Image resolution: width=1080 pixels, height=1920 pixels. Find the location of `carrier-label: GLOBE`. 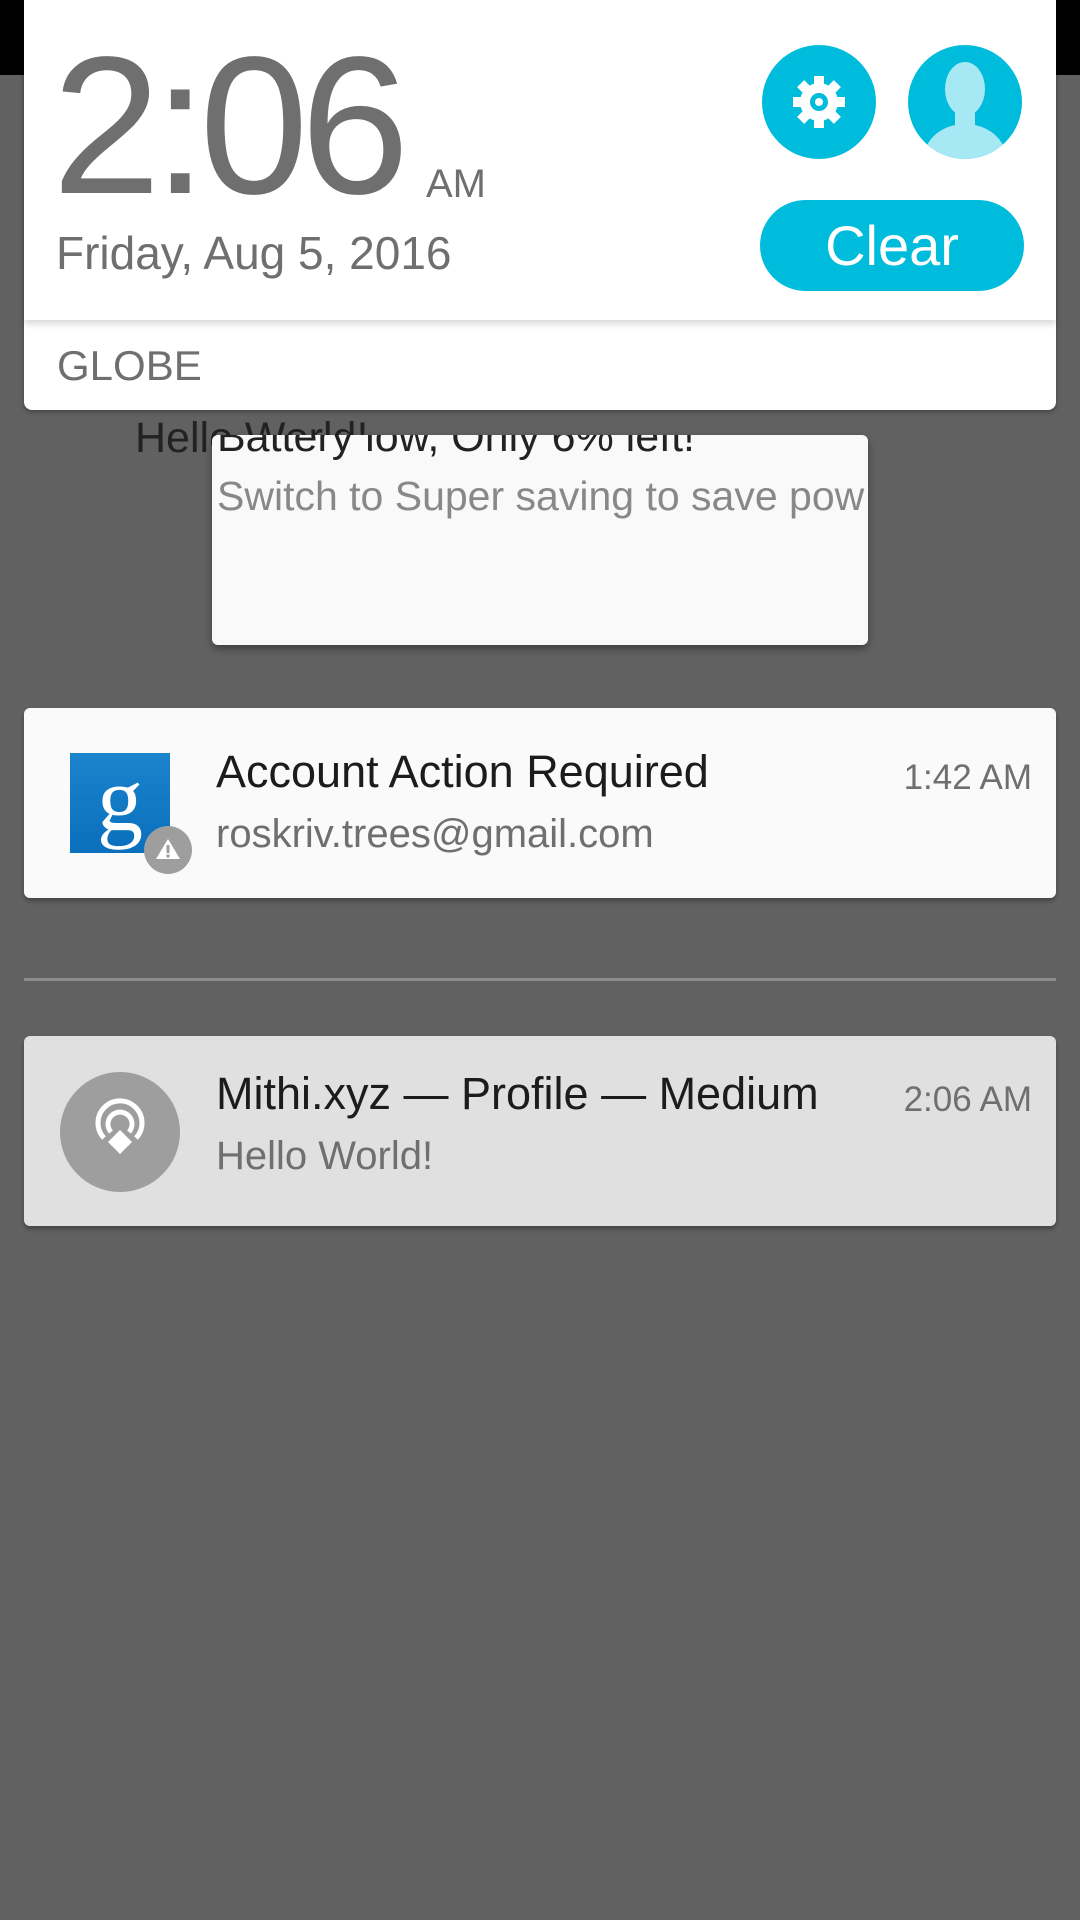

carrier-label: GLOBE is located at coordinates (129, 365).